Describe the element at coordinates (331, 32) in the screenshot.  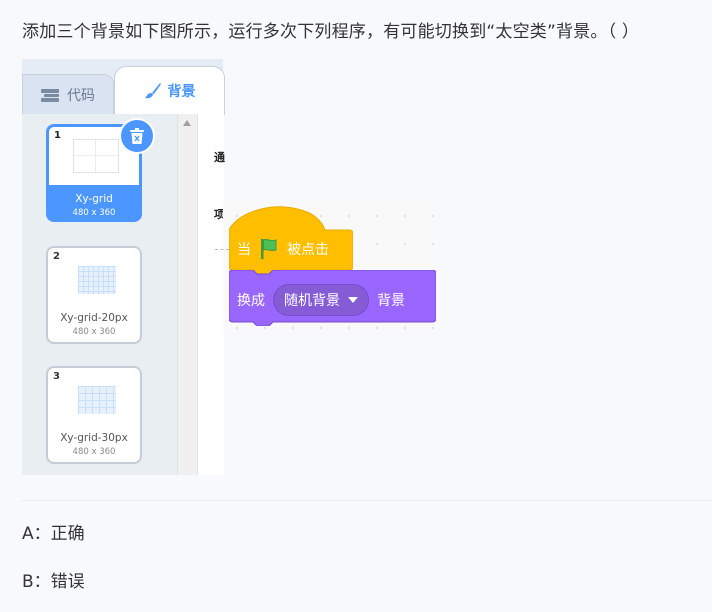
I see `question-text: 添加三个背景如下图所示，运行多次下列程序，有可能切换到“太空类”背景。（ ）` at that location.